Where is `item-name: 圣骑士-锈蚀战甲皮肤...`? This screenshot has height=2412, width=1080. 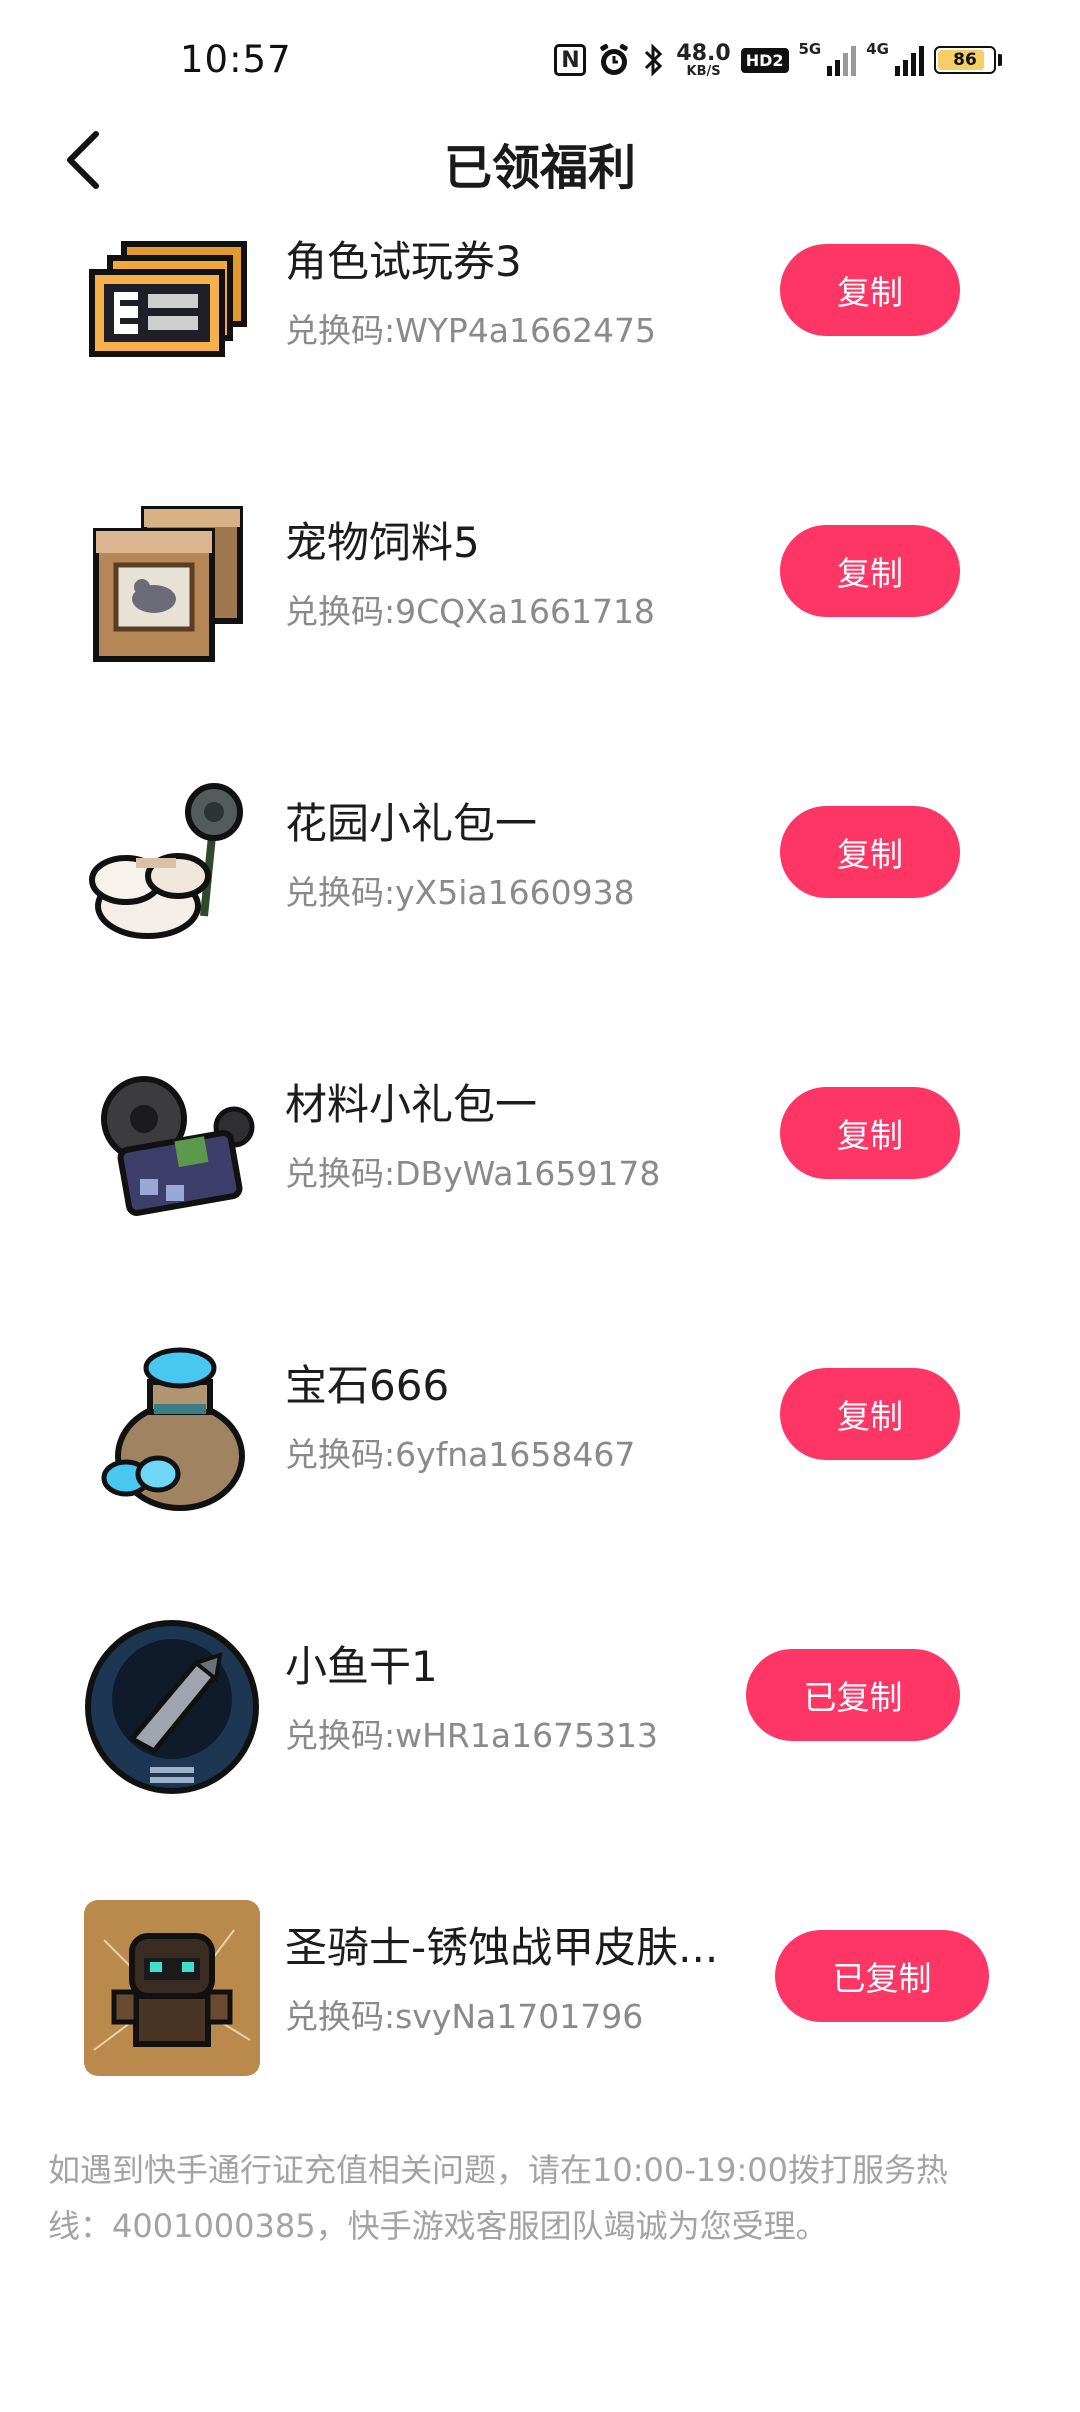 item-name: 圣骑士-锈蚀战甲皮肤... is located at coordinates (502, 1947).